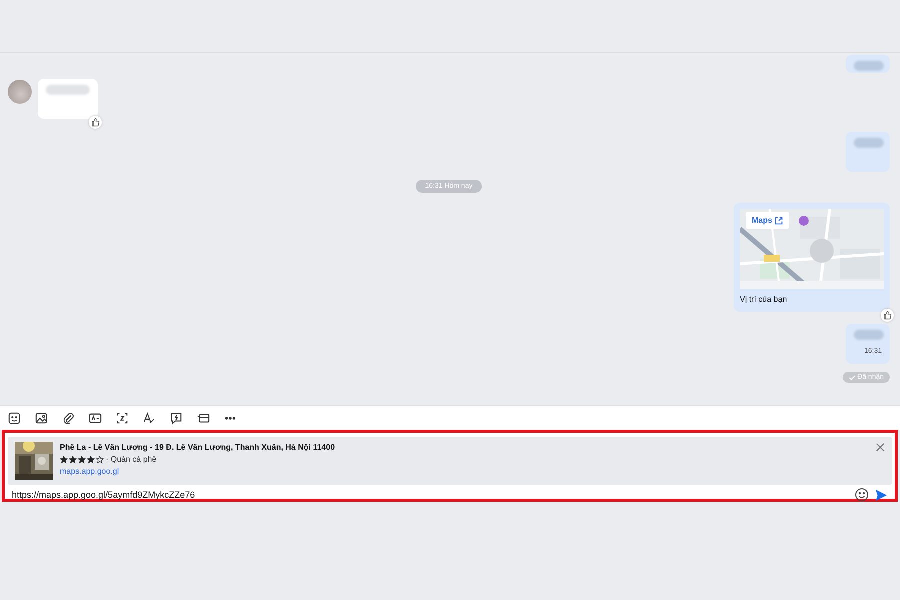 This screenshot has height=600, width=900. Describe the element at coordinates (68, 418) in the screenshot. I see `paperclip-icon` at that location.